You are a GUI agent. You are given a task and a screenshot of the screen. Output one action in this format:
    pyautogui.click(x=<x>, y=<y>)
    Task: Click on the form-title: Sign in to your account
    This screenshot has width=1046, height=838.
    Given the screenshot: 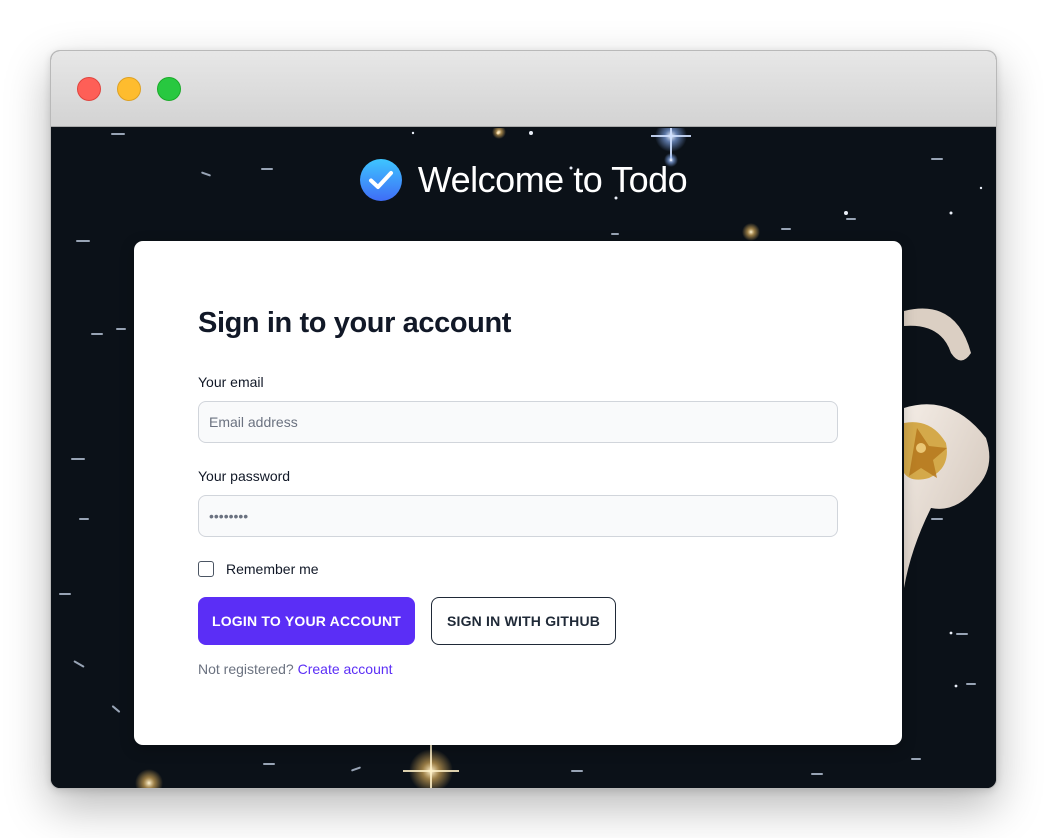 What is the action you would take?
    pyautogui.click(x=355, y=323)
    